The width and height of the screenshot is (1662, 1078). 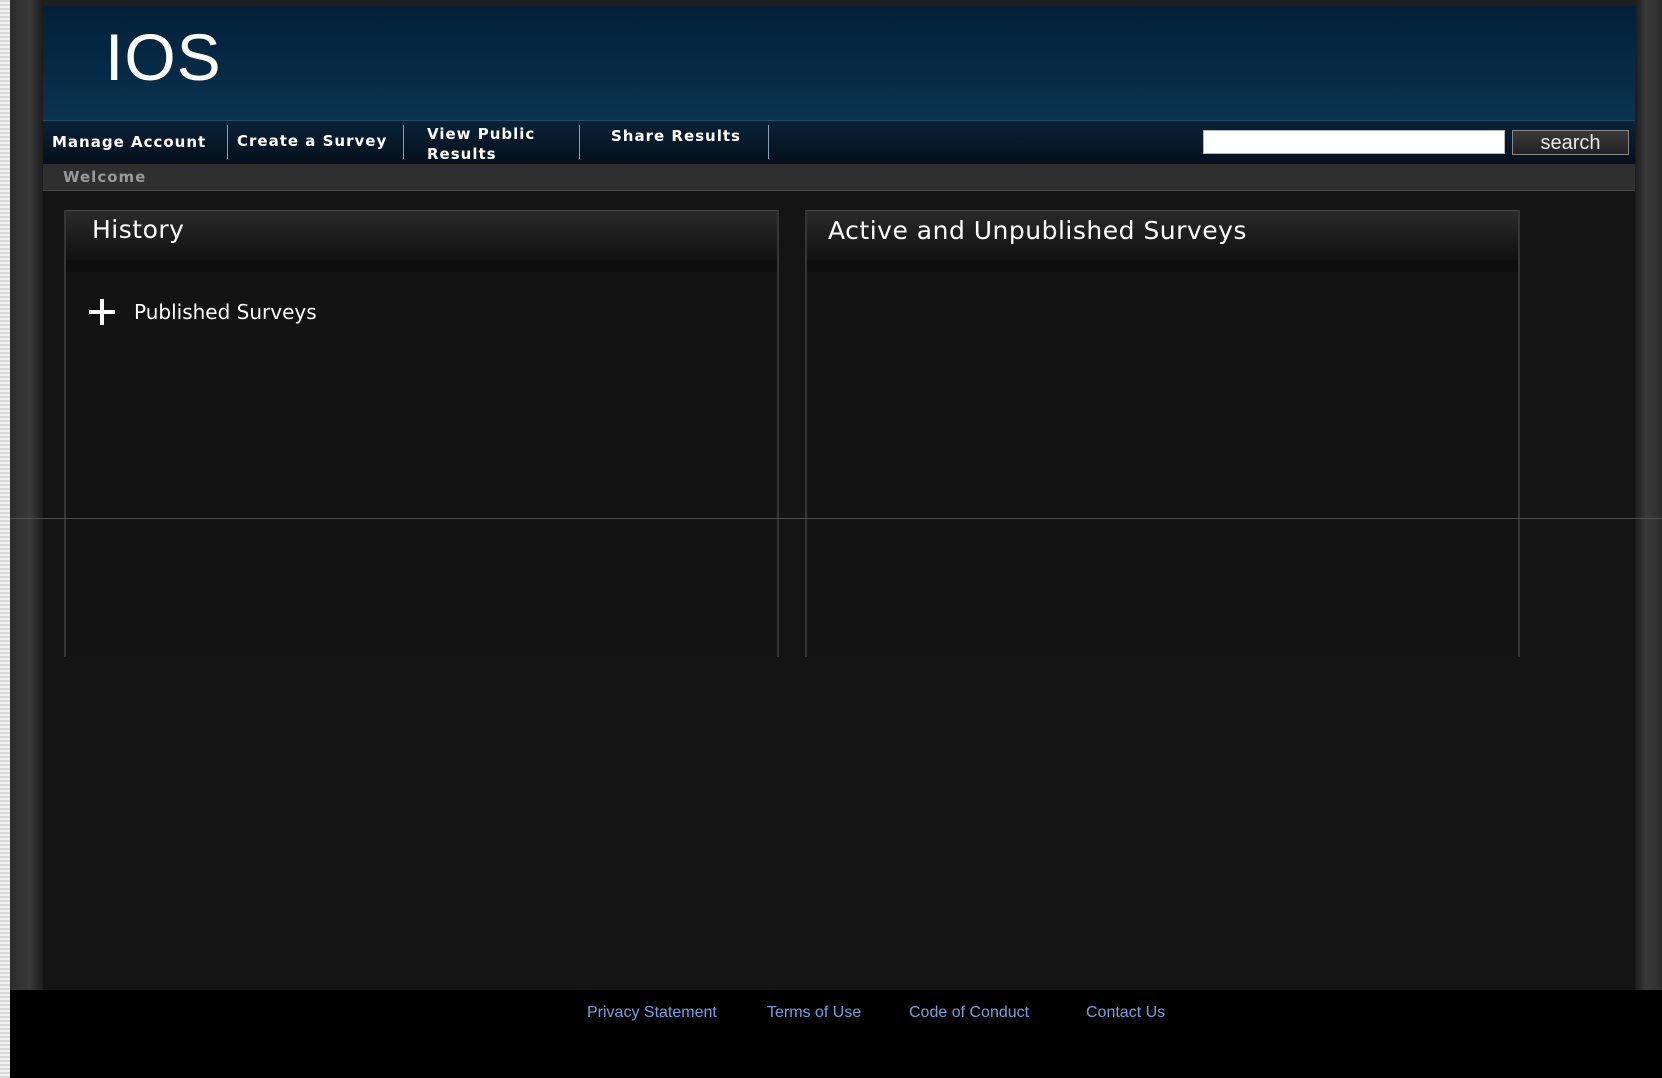 What do you see at coordinates (839, 177) in the screenshot?
I see `breadcrumb-bar: Welcome` at bounding box center [839, 177].